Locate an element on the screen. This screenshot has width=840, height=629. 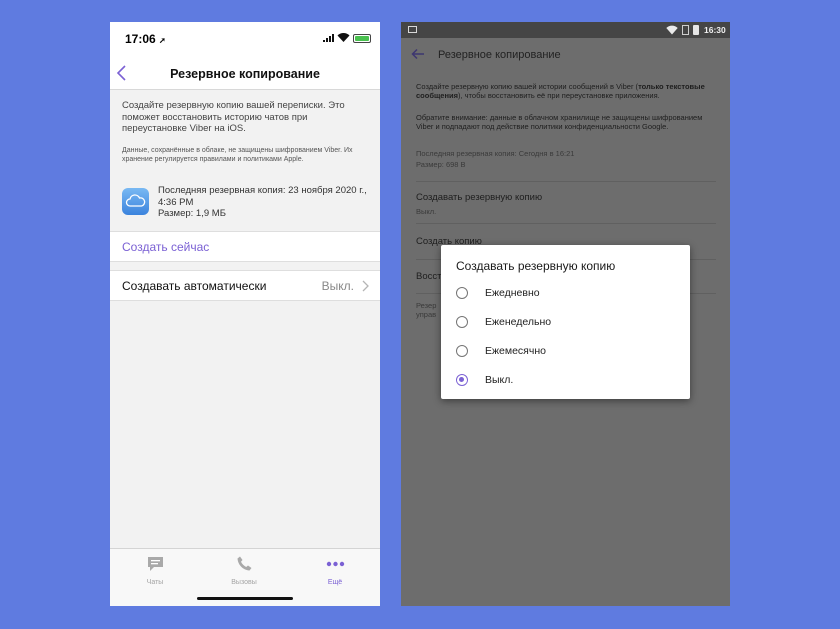
android-toolbar: Резервное копирование is located at coordinates (565, 55).